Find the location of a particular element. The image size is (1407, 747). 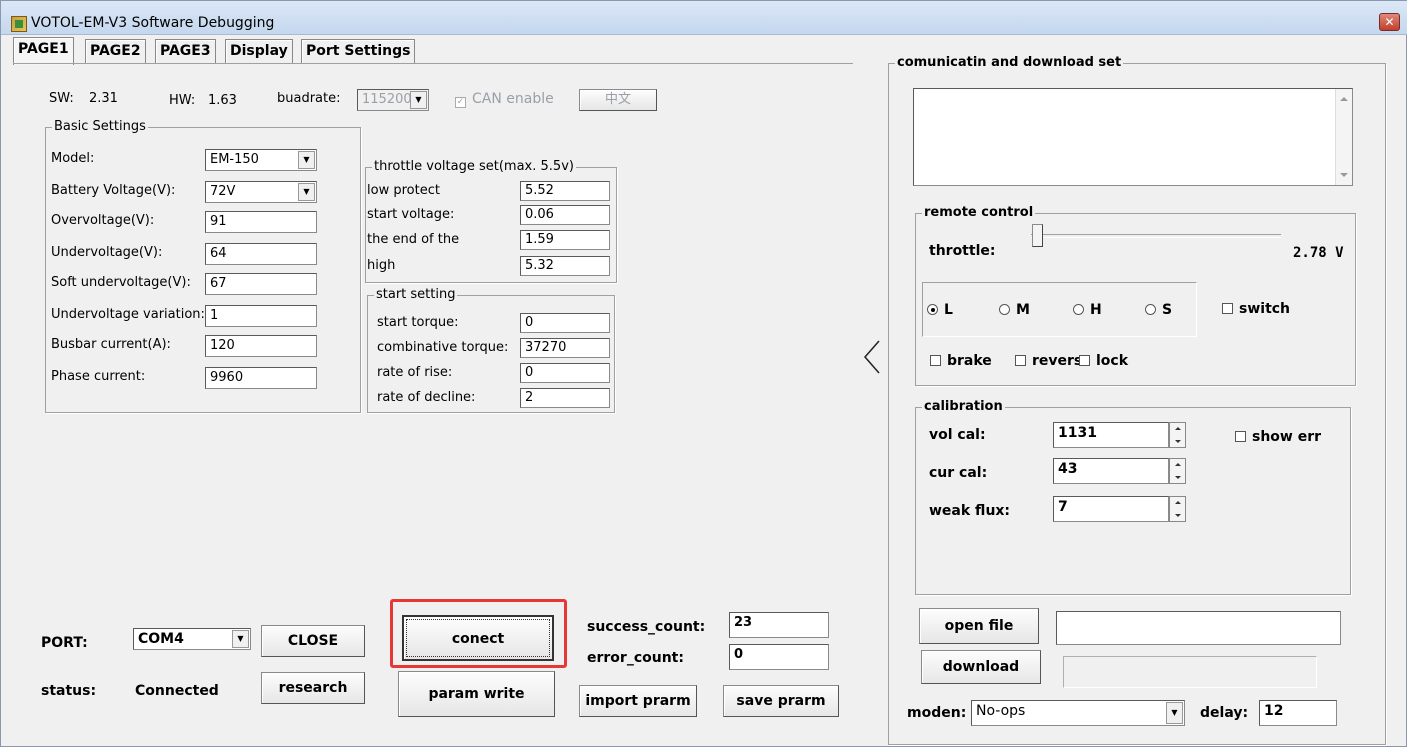

tab-page2: PAGE2 is located at coordinates (115, 51).